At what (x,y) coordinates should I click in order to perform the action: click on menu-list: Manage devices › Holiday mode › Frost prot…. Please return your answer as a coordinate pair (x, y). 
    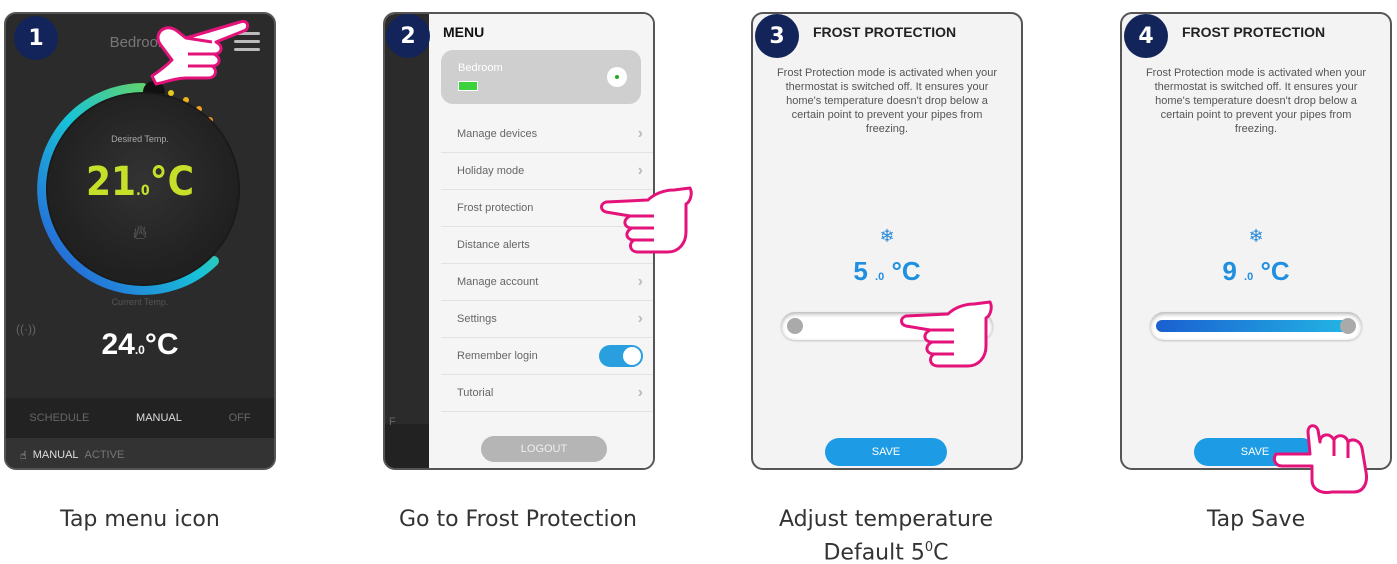
    Looking at the image, I should click on (547, 264).